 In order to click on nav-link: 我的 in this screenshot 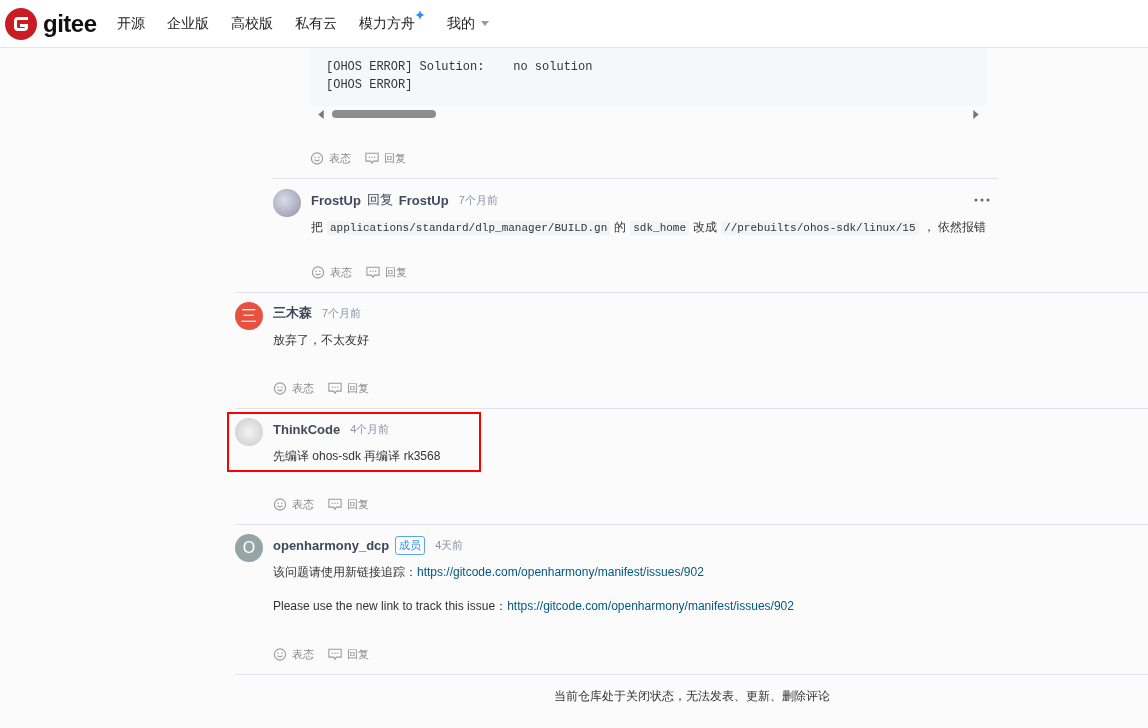, I will do `click(467, 23)`.